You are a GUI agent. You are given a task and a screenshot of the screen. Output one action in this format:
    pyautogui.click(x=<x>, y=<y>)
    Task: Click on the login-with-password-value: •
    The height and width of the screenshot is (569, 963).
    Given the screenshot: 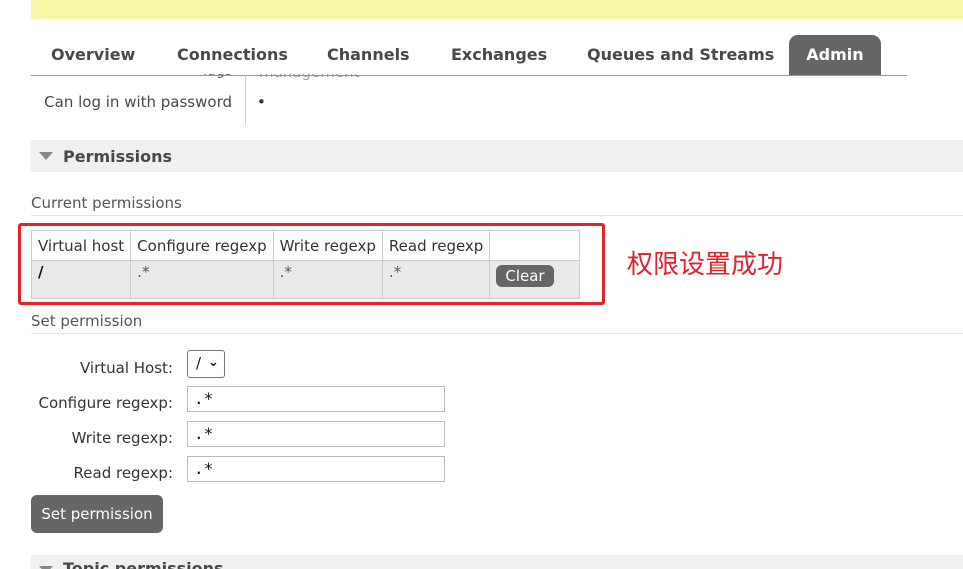 What is the action you would take?
    pyautogui.click(x=261, y=102)
    